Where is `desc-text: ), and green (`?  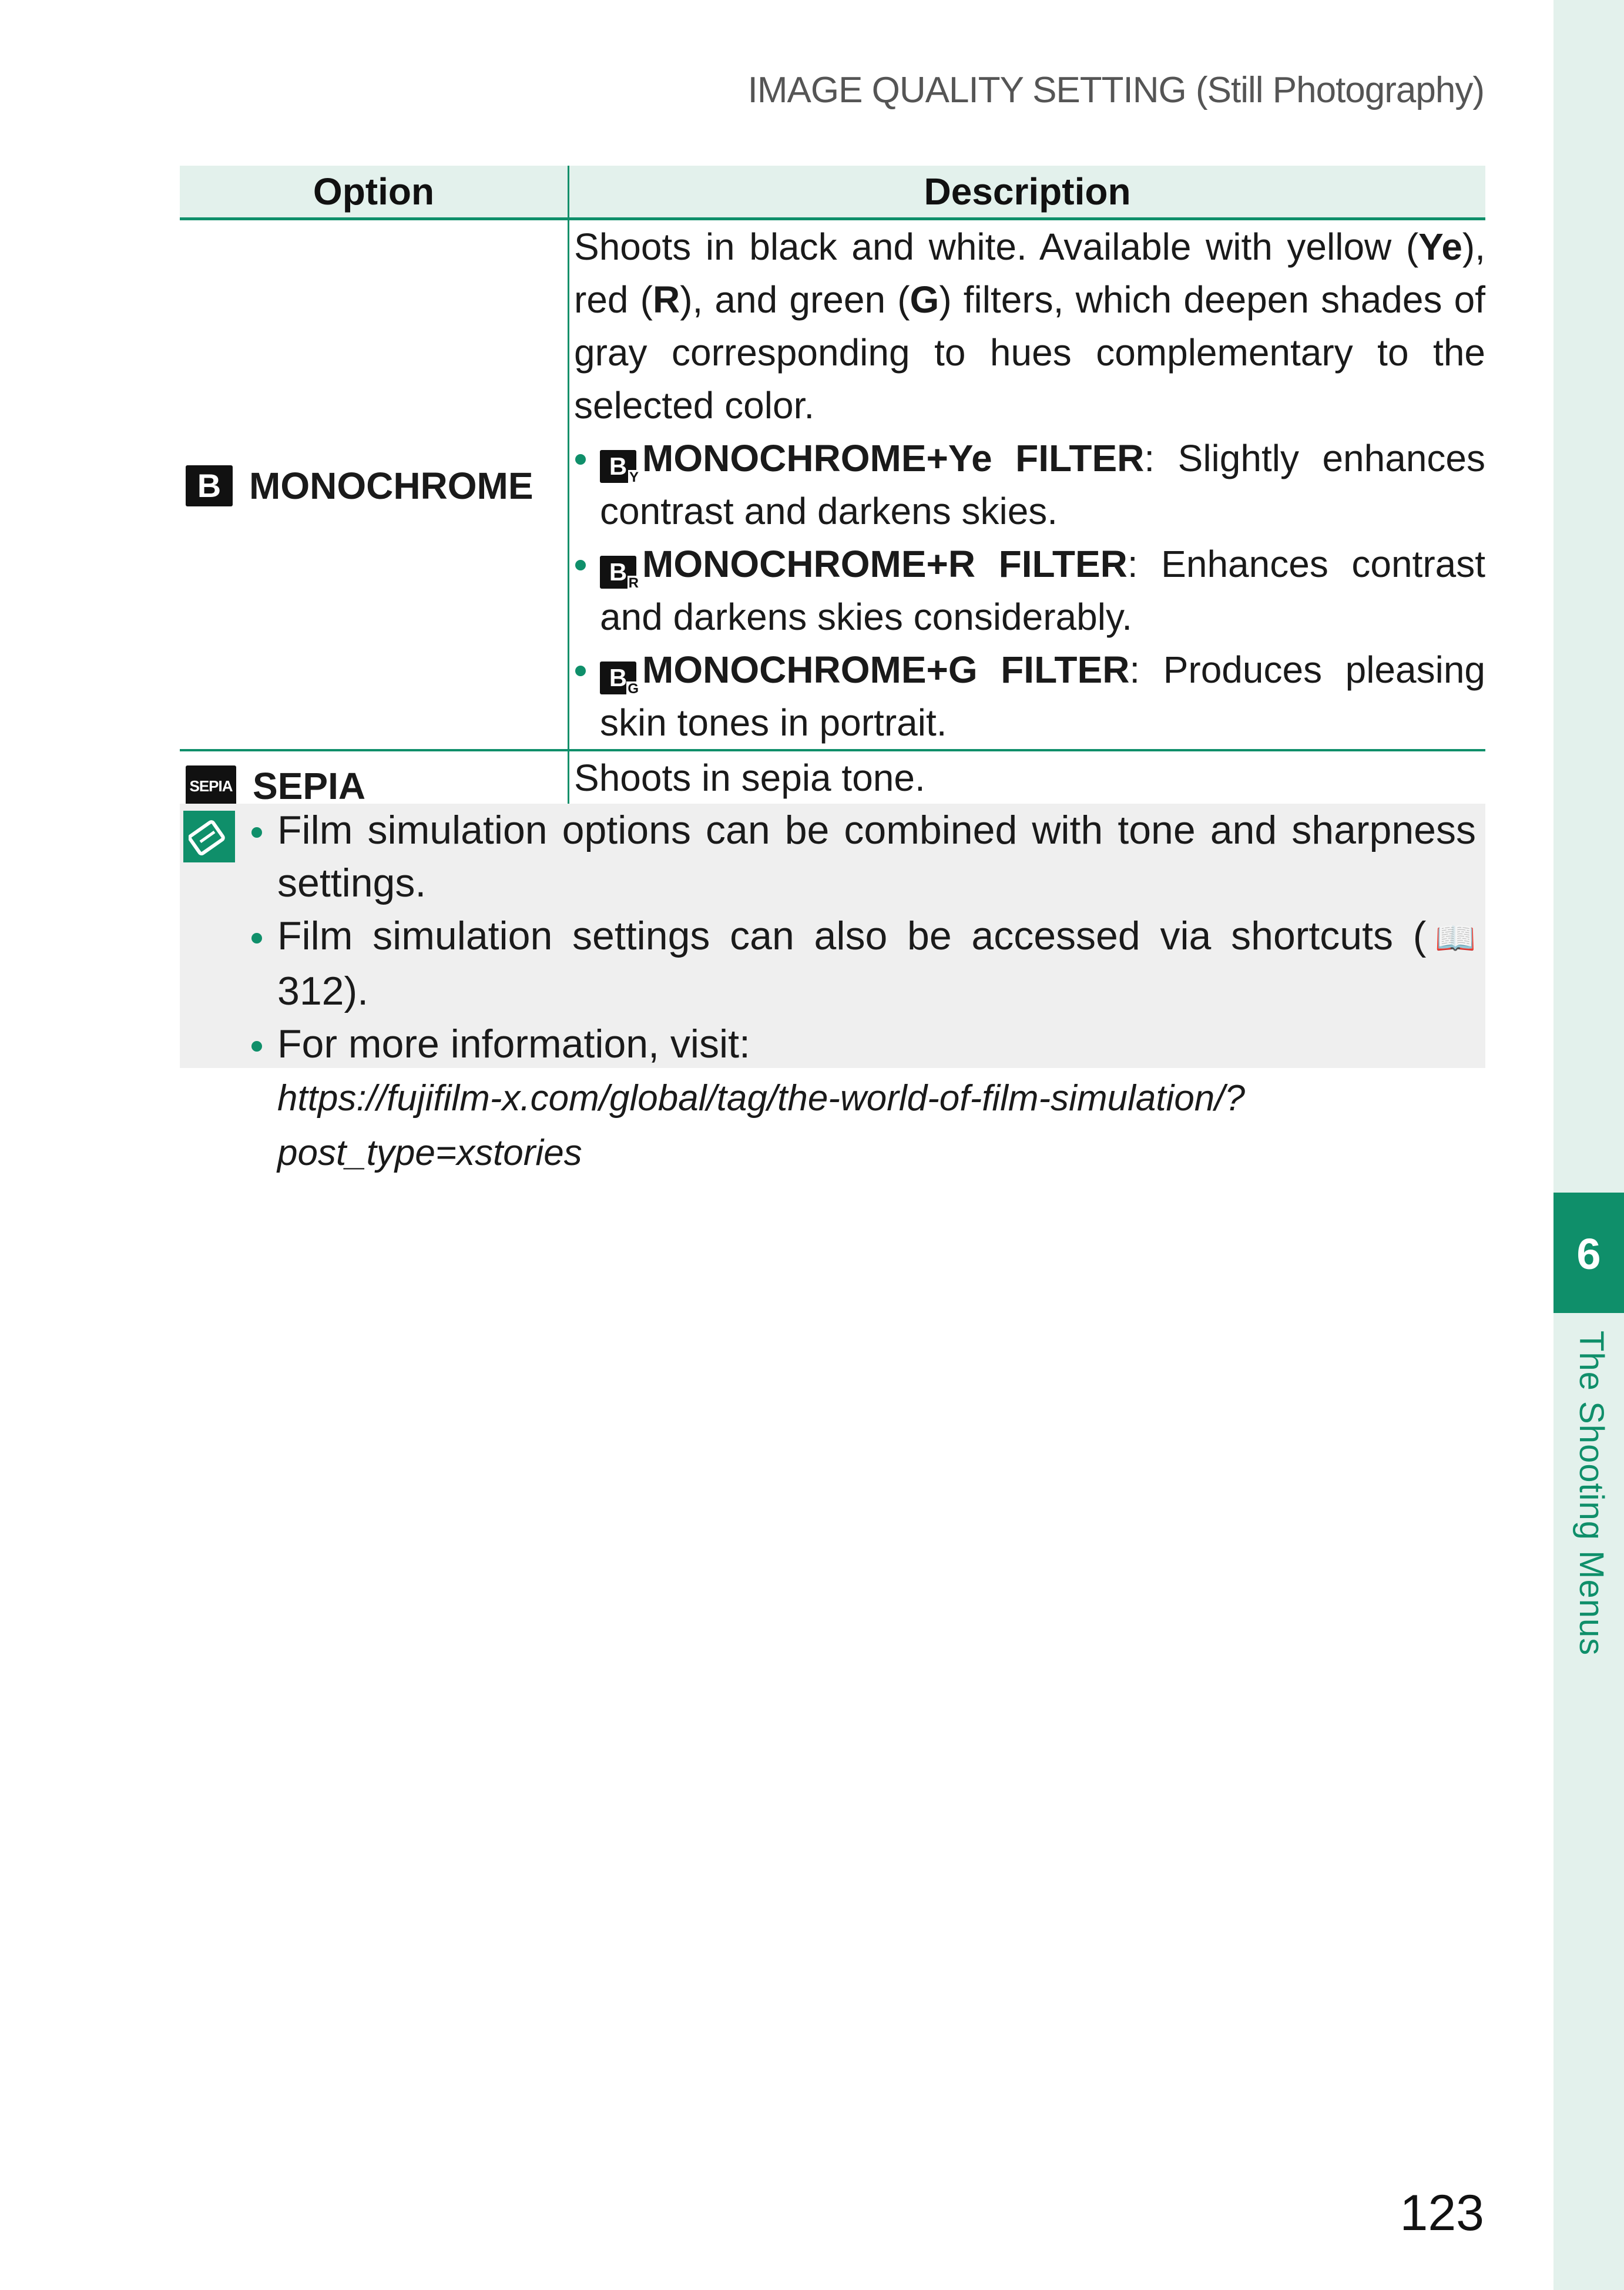 desc-text: ), and green ( is located at coordinates (795, 299).